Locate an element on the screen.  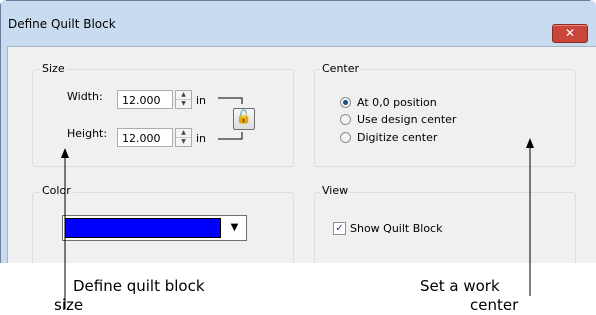
callout-set-center: Set a work is located at coordinates (460, 286).